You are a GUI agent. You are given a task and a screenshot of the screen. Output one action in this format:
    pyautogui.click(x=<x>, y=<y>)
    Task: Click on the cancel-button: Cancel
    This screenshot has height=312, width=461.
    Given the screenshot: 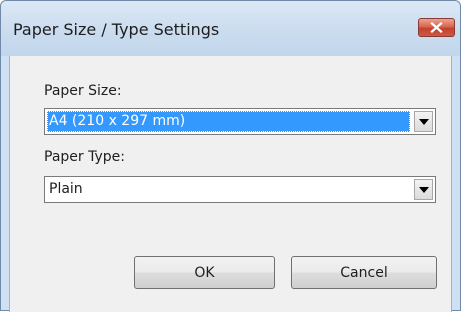 What is the action you would take?
    pyautogui.click(x=364, y=272)
    